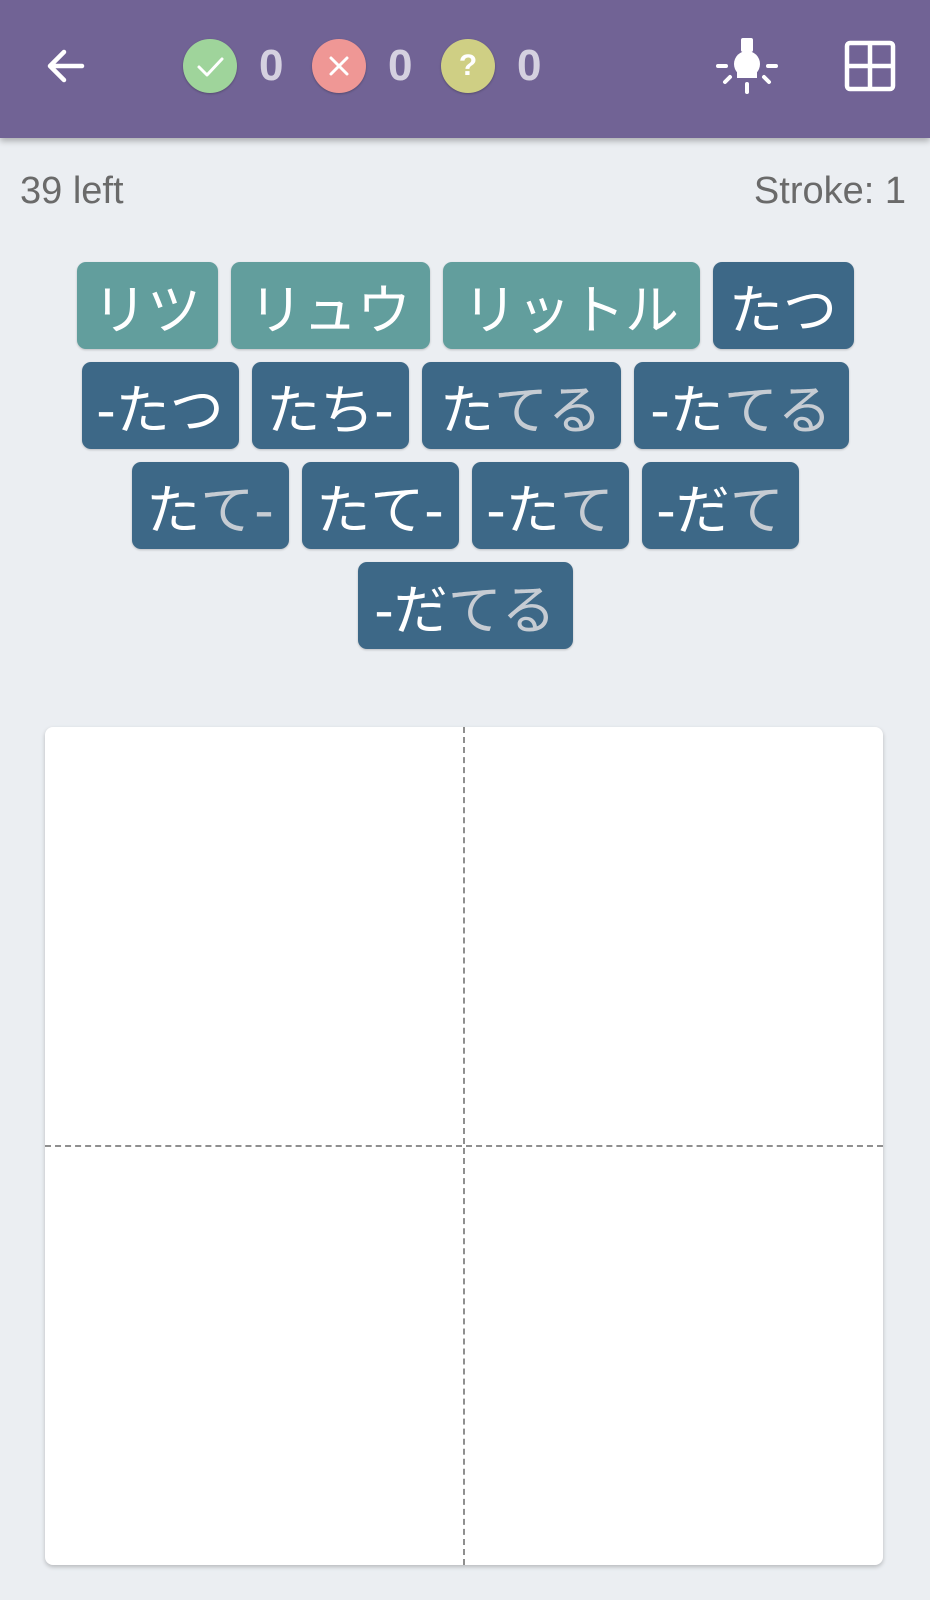  I want to click on check-icon, so click(210, 66).